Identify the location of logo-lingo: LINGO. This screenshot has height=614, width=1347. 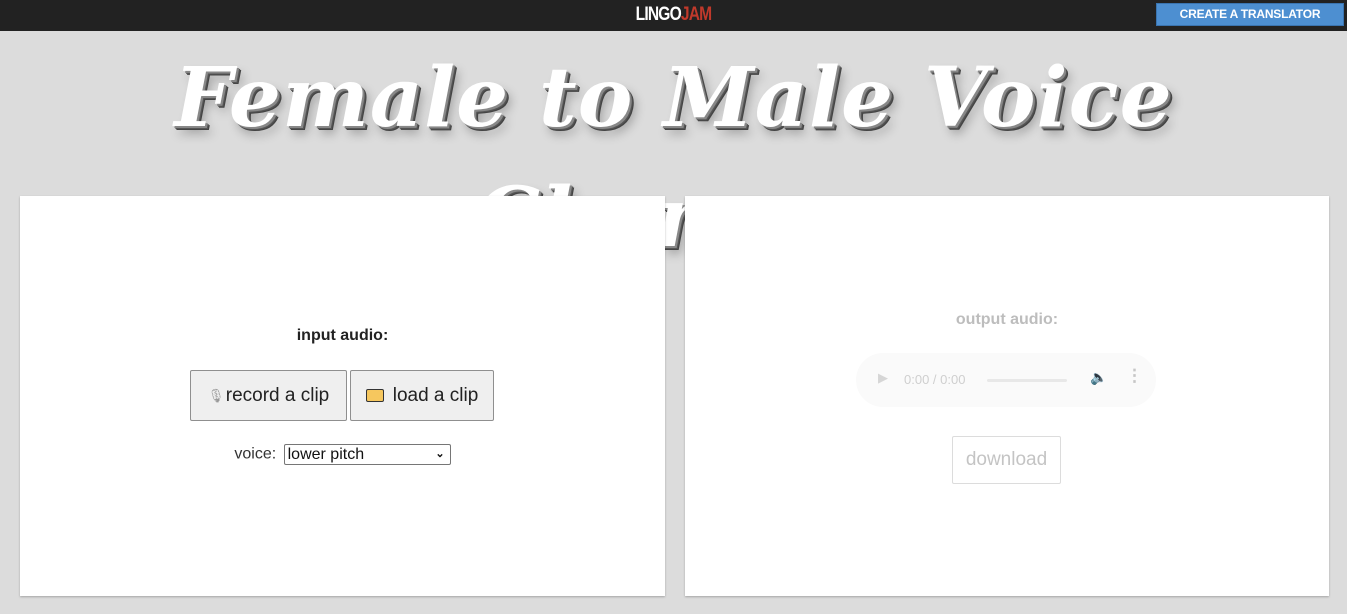
(658, 14).